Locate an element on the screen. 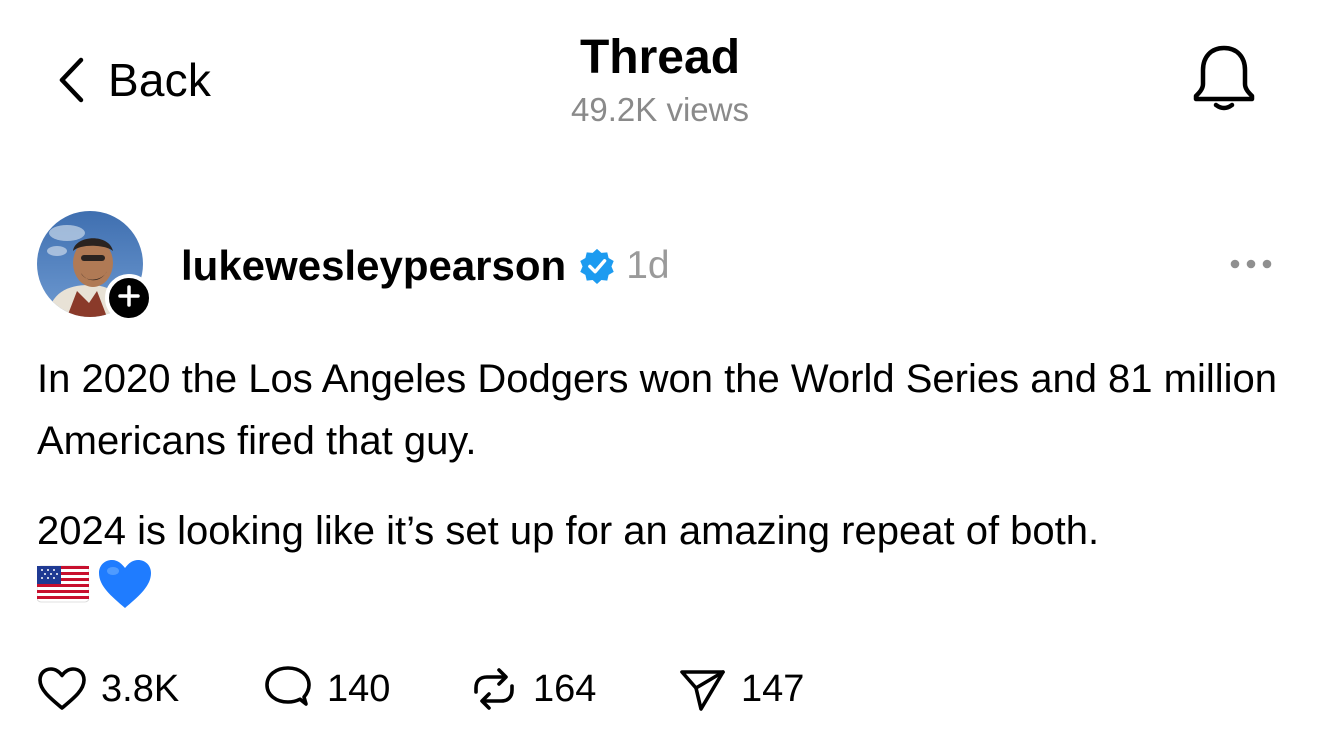  back-label: Back is located at coordinates (160, 80).